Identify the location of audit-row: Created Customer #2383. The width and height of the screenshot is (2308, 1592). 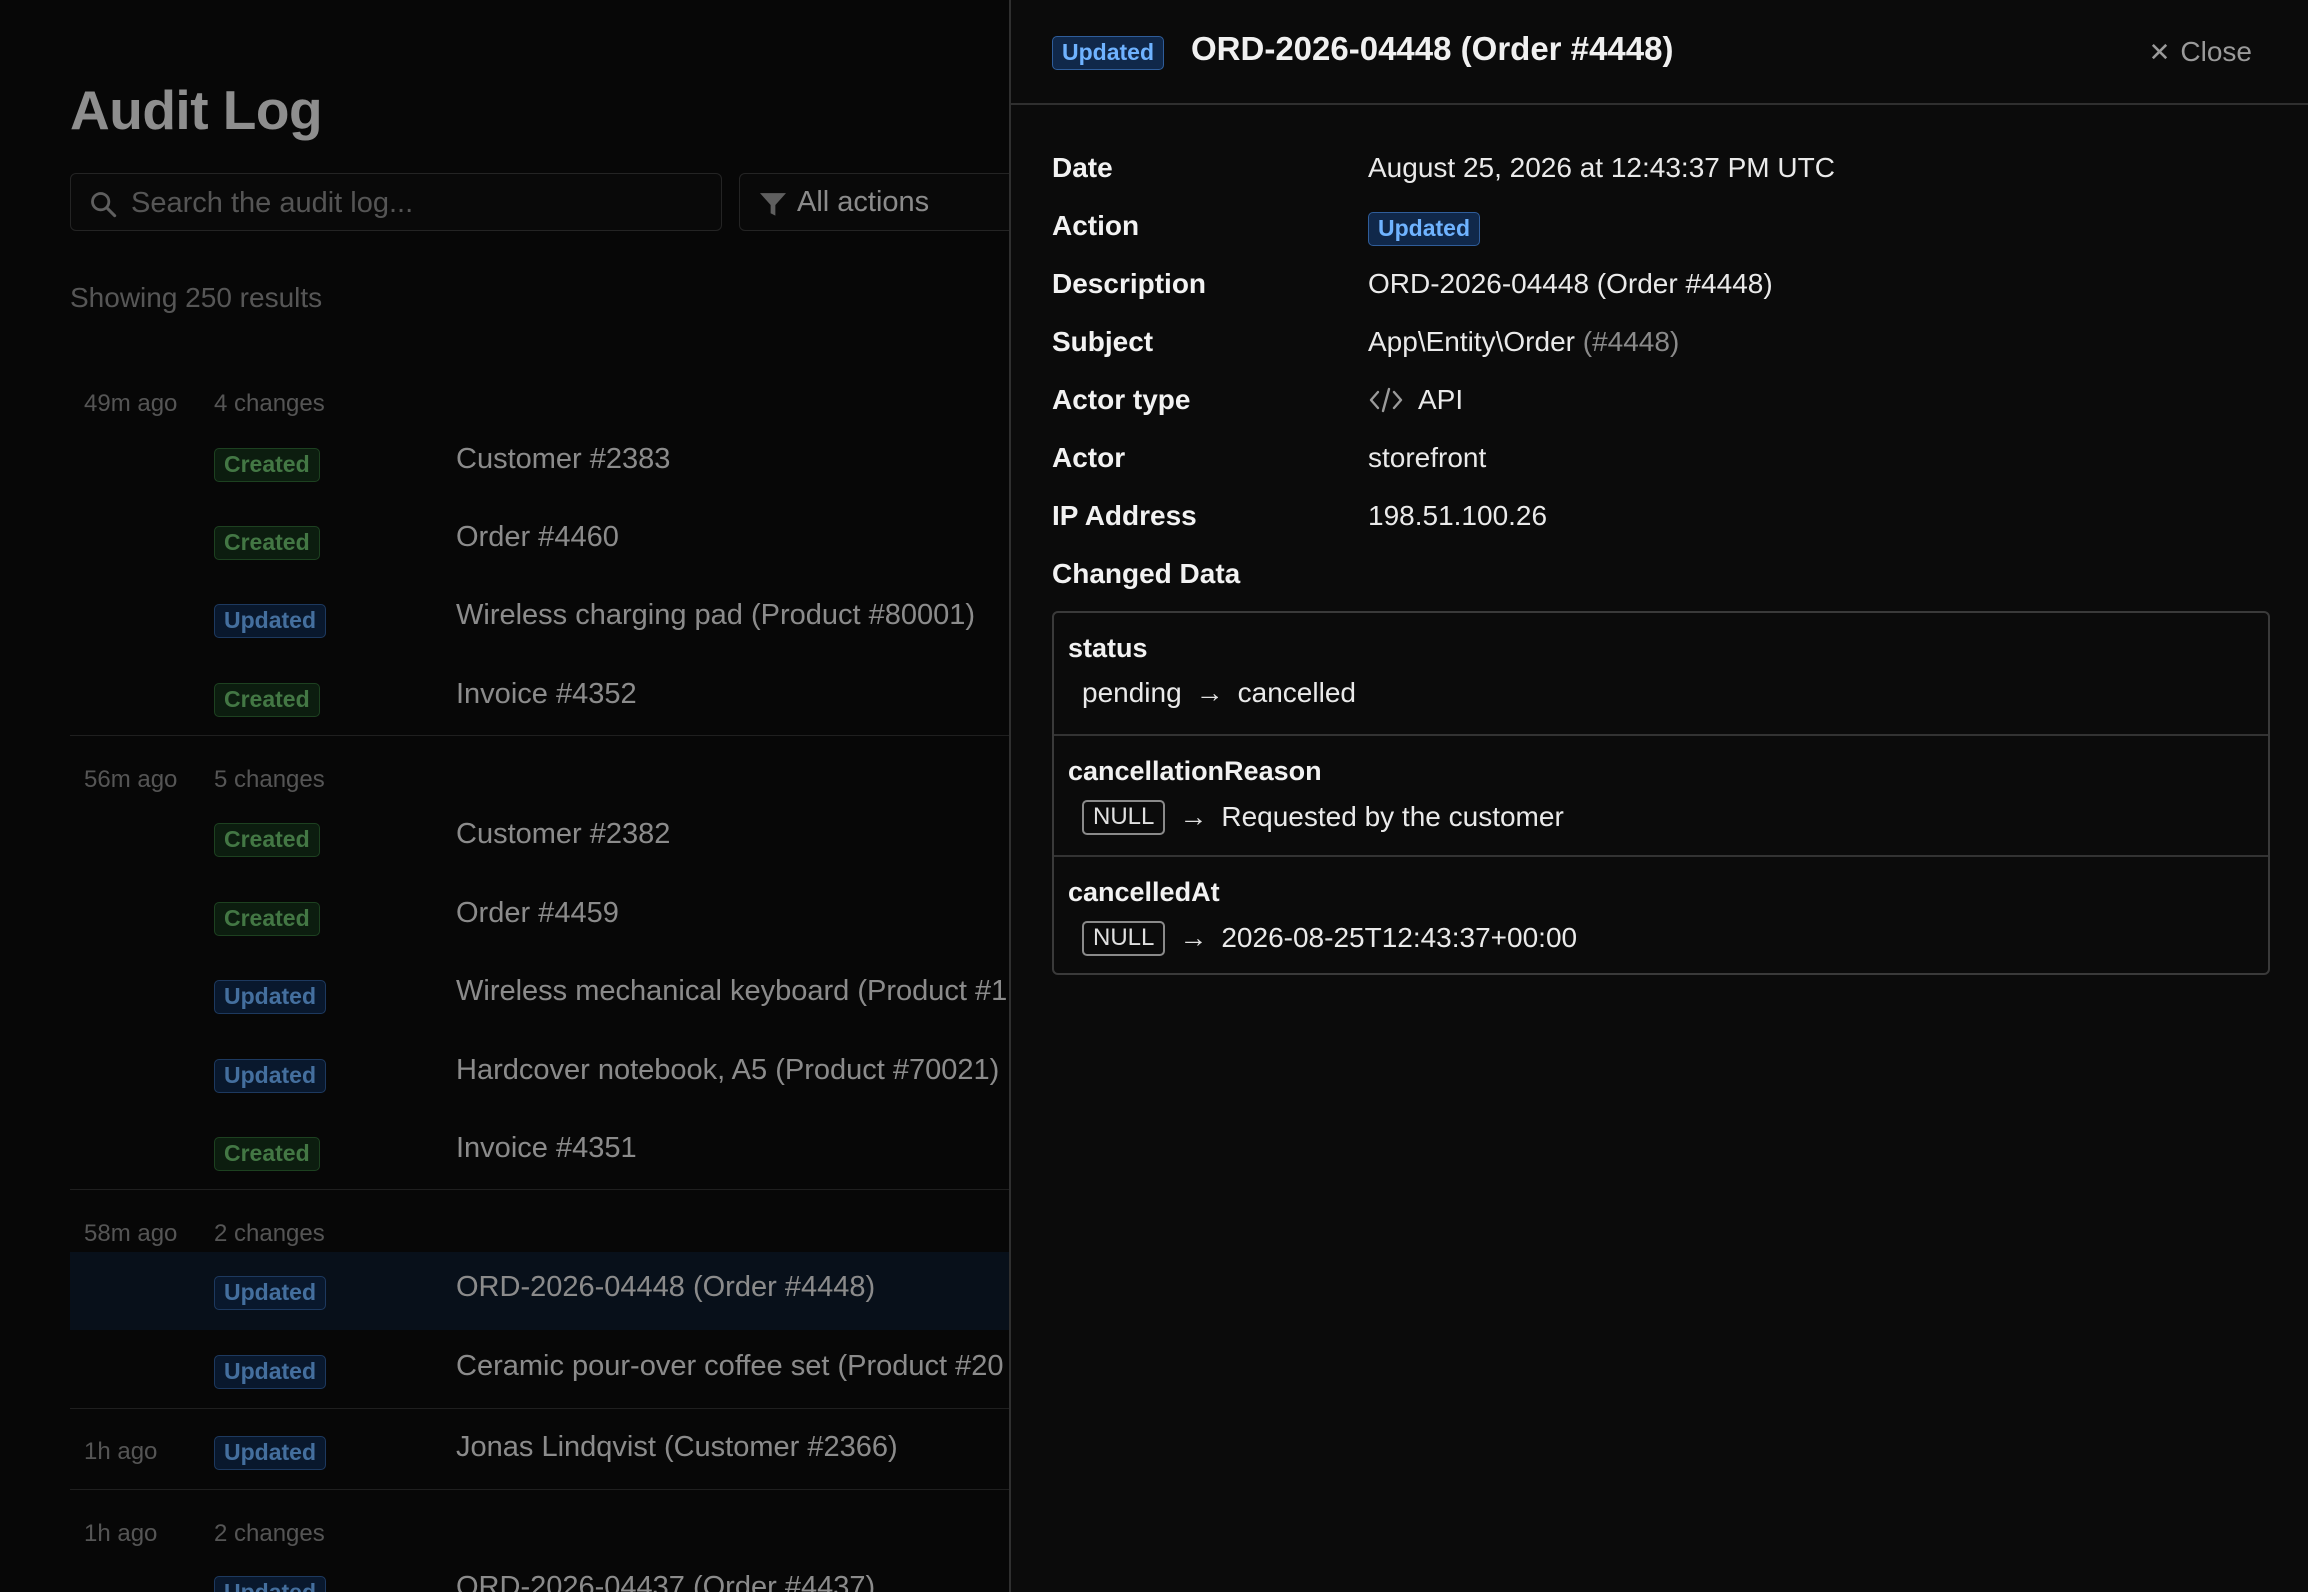
(540, 463).